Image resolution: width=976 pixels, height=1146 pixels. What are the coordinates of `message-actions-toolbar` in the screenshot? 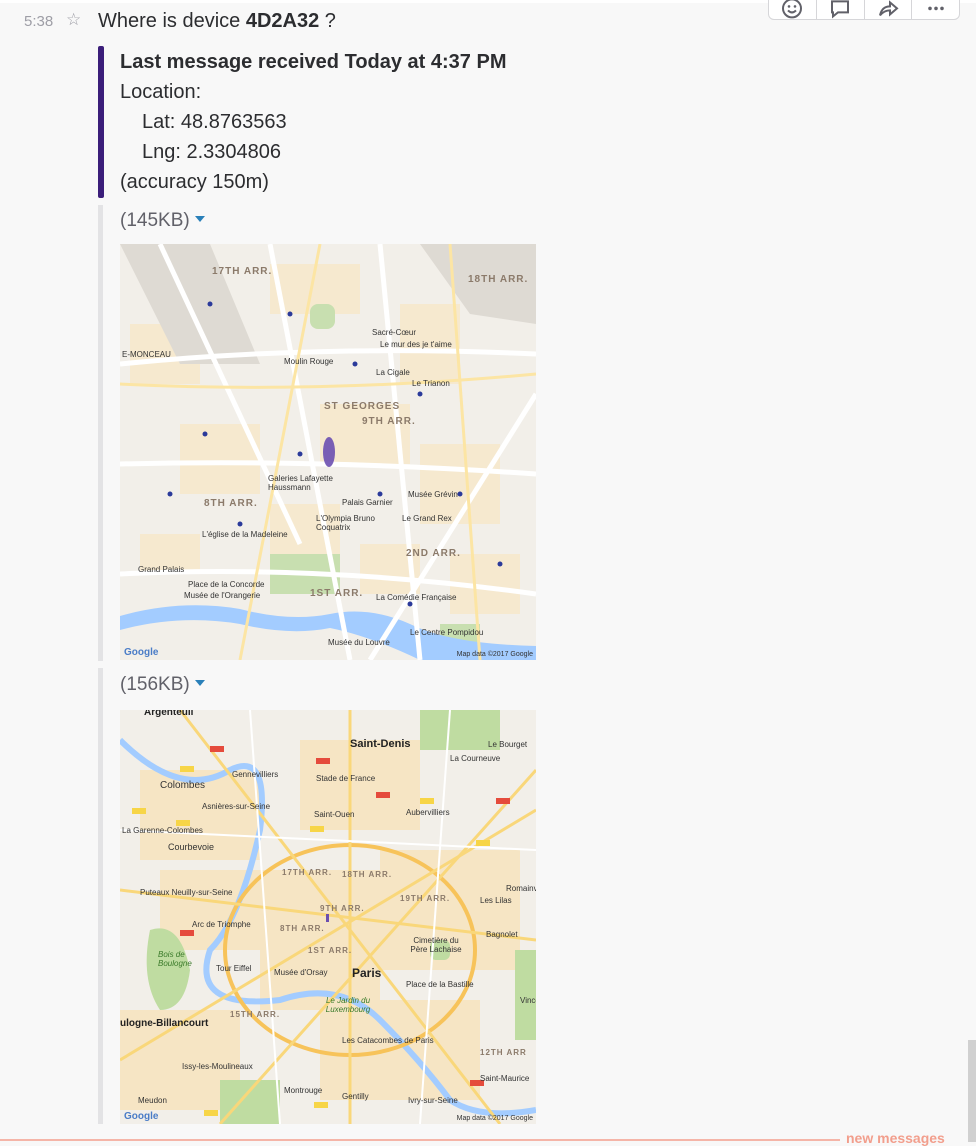 It's located at (864, 10).